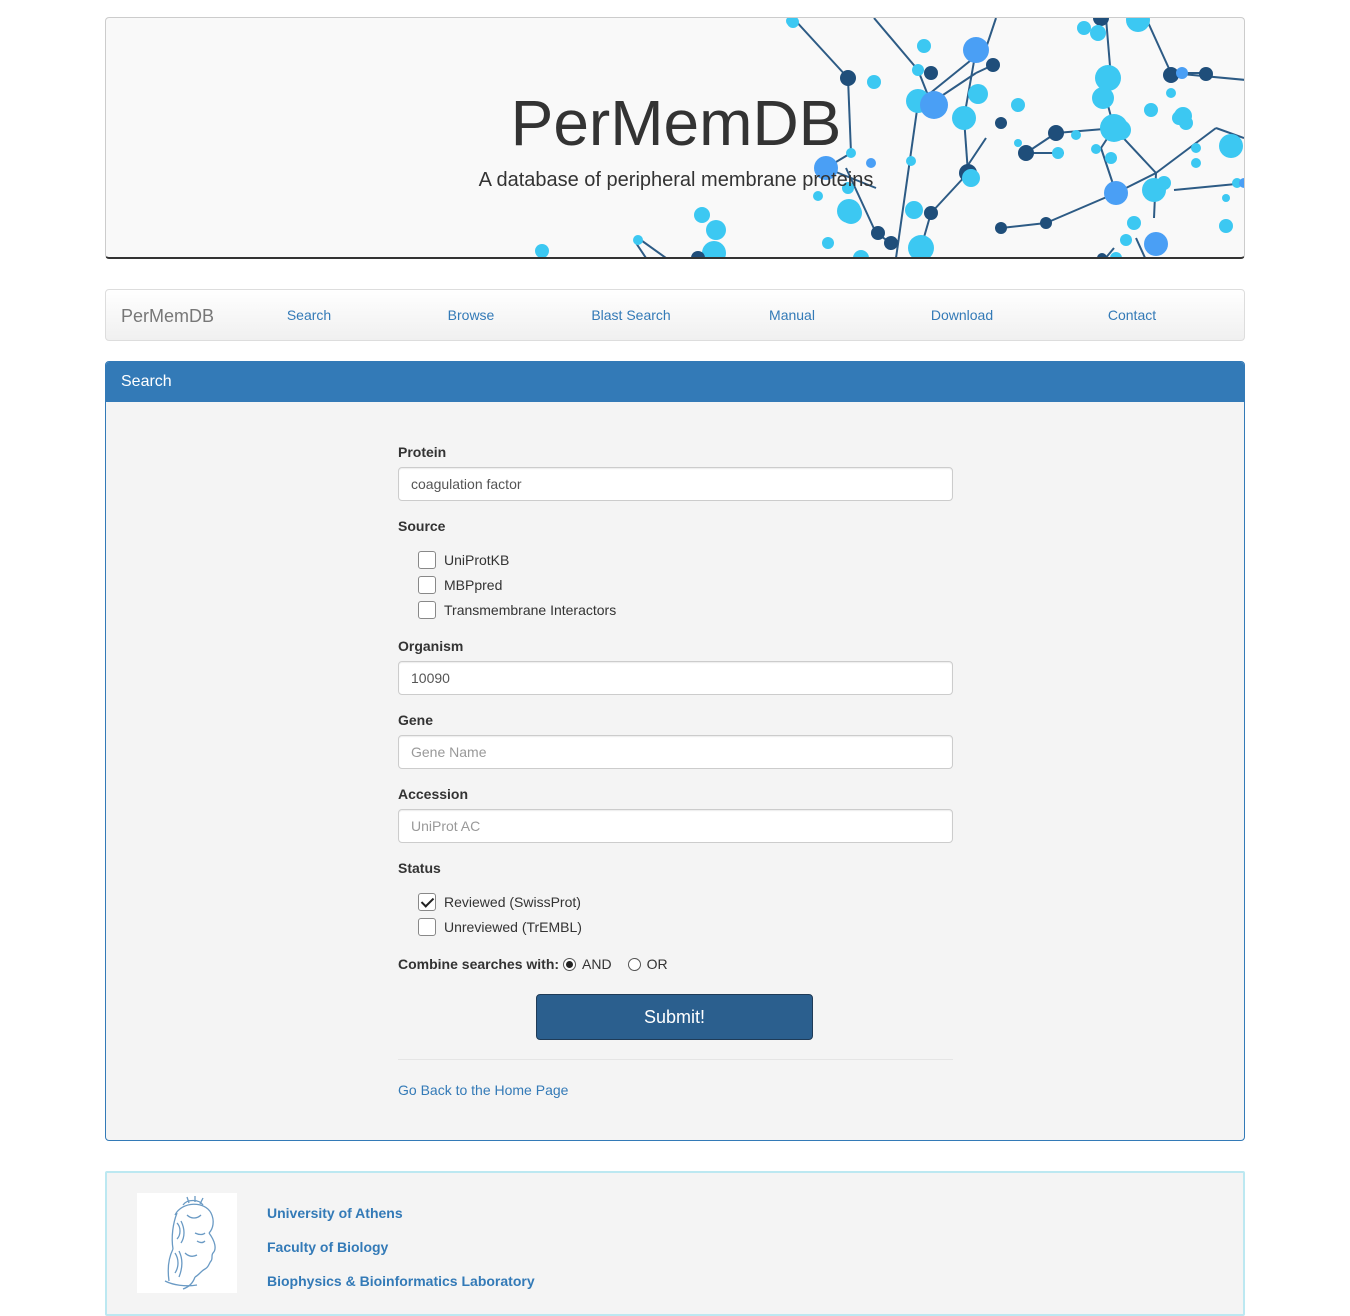 The image size is (1350, 1316). What do you see at coordinates (675, 382) in the screenshot?
I see `panel-title: Search` at bounding box center [675, 382].